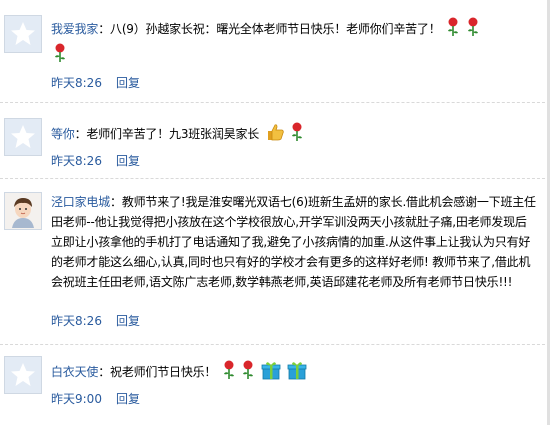 The width and height of the screenshot is (550, 425). Describe the element at coordinates (163, 372) in the screenshot. I see `comment-text: 祝老师们节日快乐！` at that location.